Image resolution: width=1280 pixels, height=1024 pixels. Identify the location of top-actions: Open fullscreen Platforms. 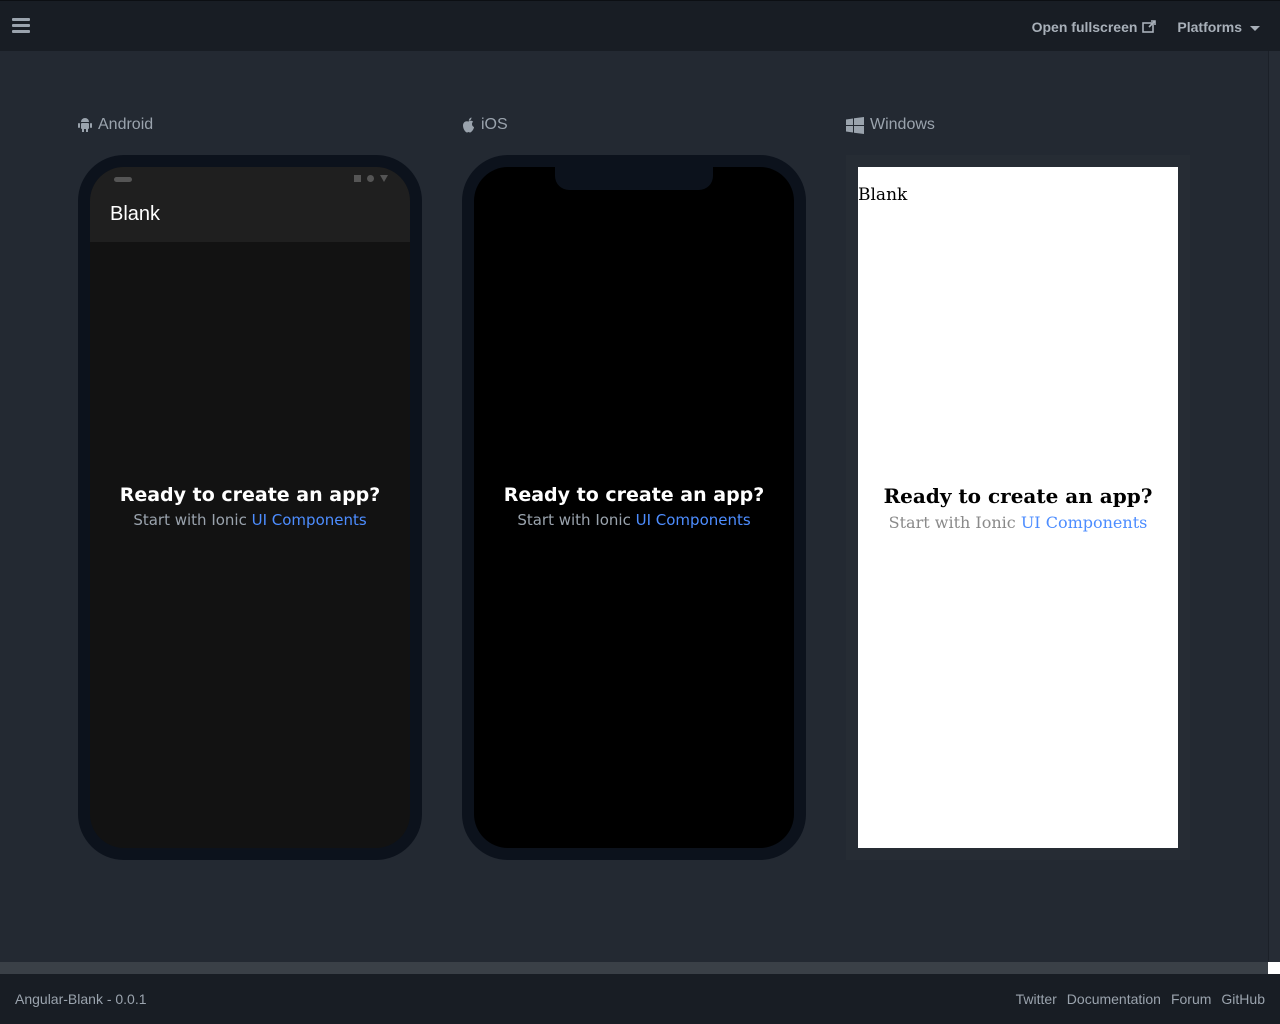
(1146, 26).